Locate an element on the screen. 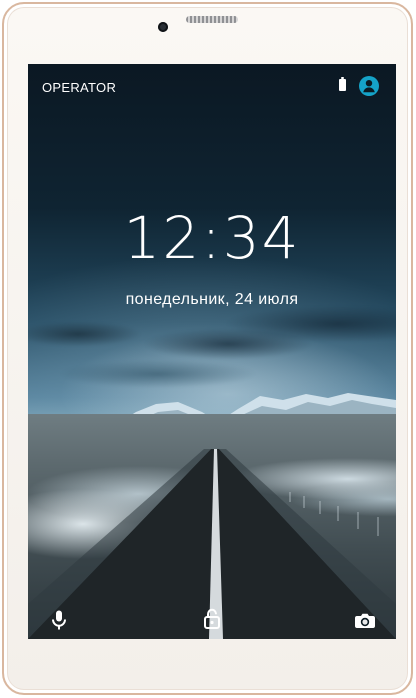 The height and width of the screenshot is (698, 416). unlock-icon is located at coordinates (212, 619).